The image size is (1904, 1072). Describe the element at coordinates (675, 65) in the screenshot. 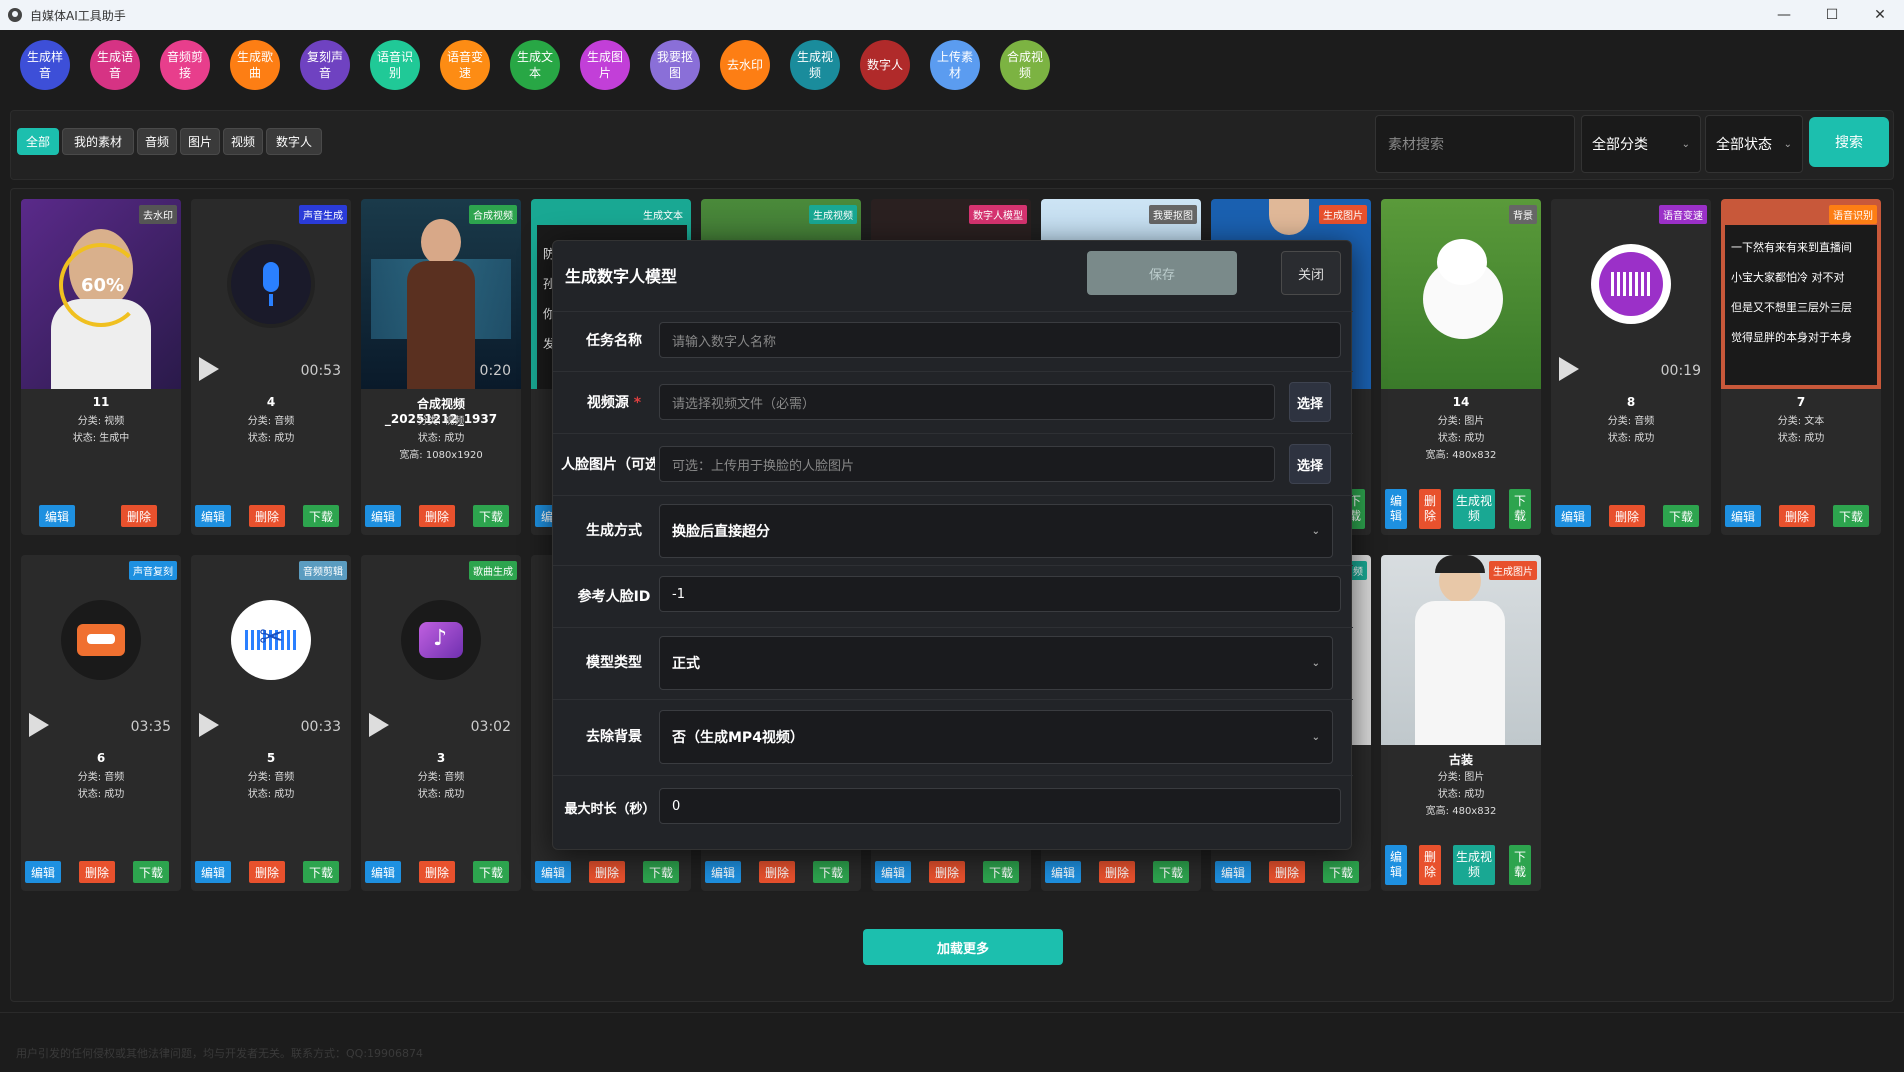

I see `tool-button: 我要抠图` at that location.